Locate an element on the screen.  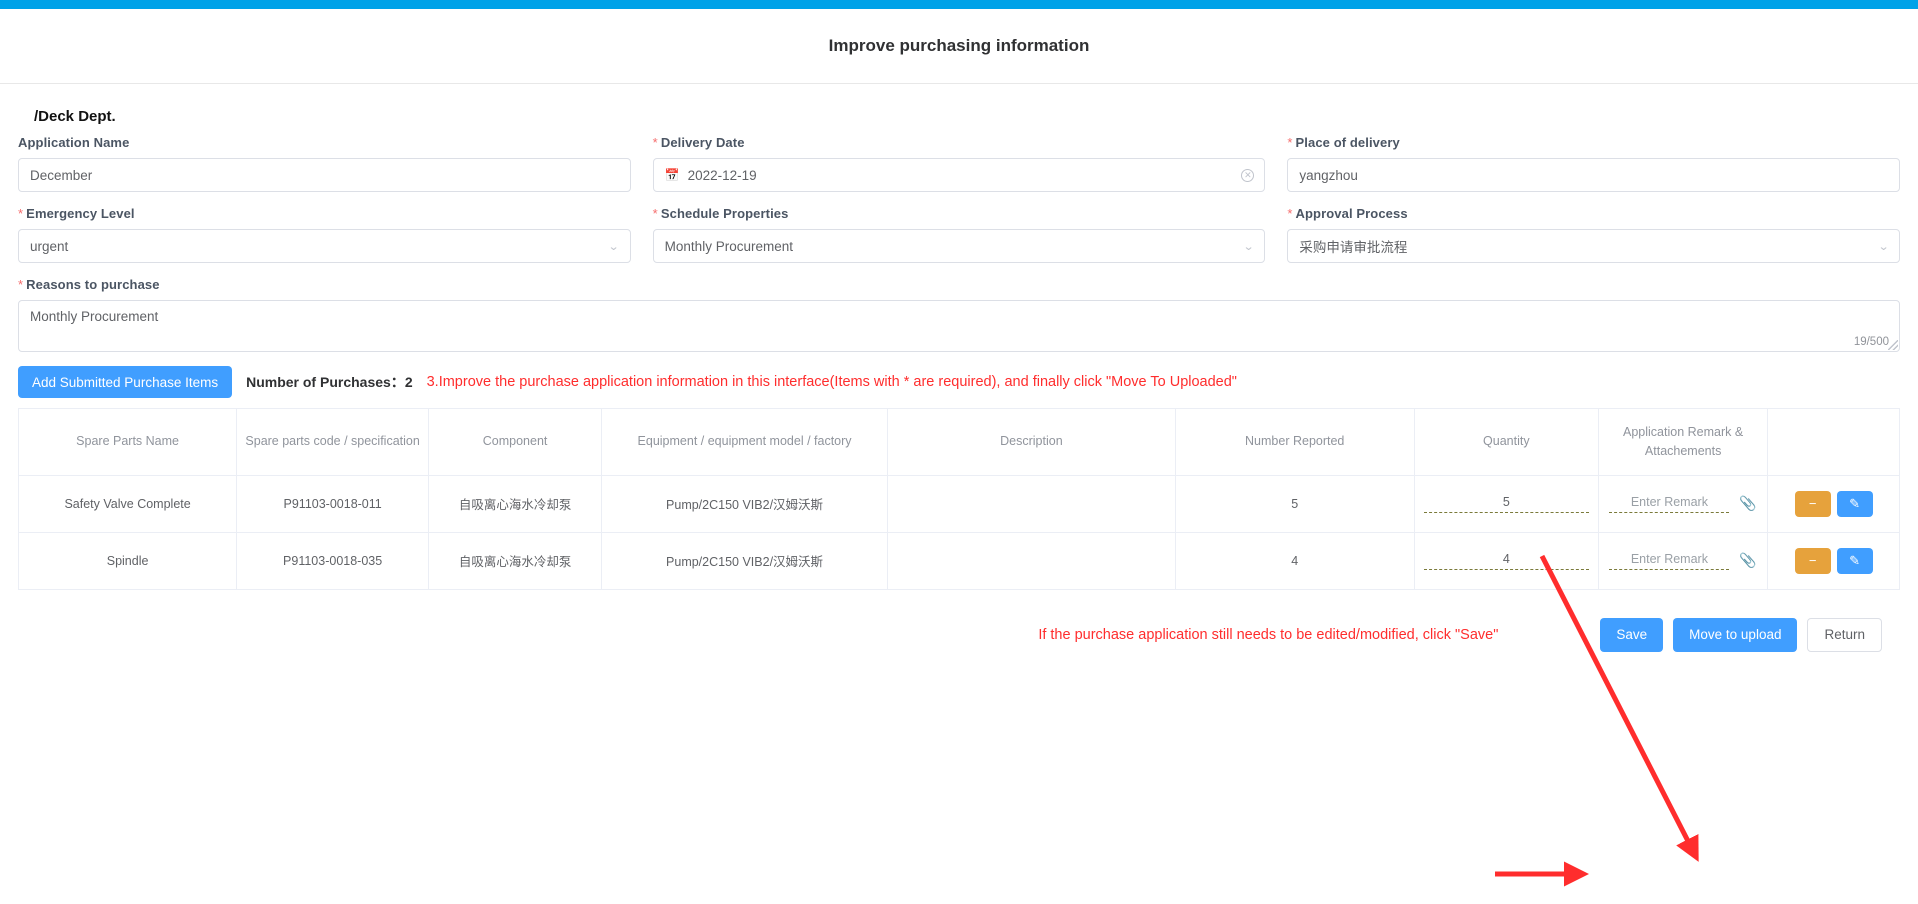
place-of-delivery-input: yangzhou is located at coordinates (1594, 175).